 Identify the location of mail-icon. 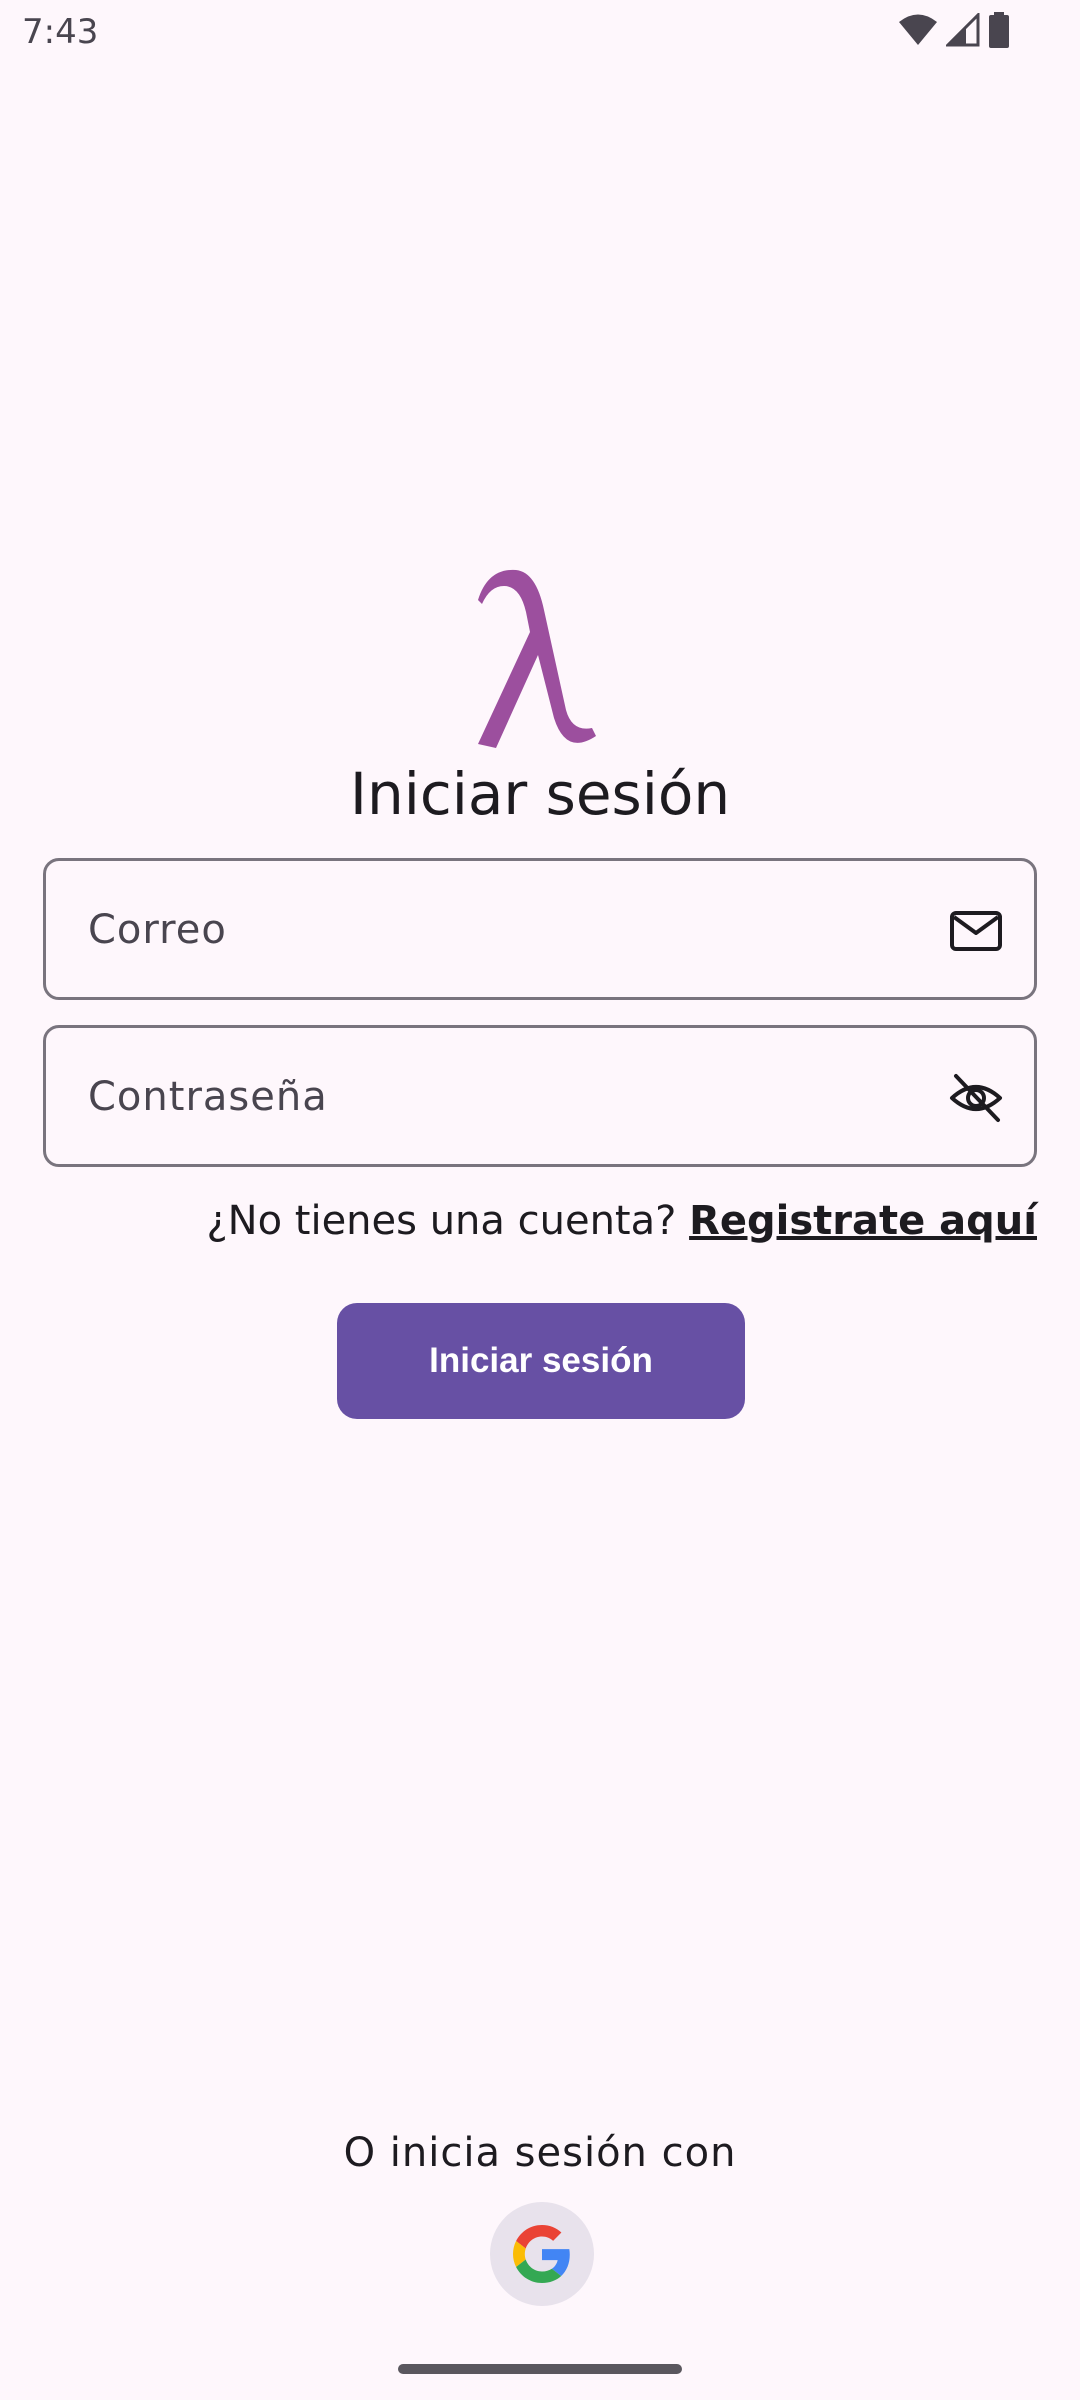
(976, 931).